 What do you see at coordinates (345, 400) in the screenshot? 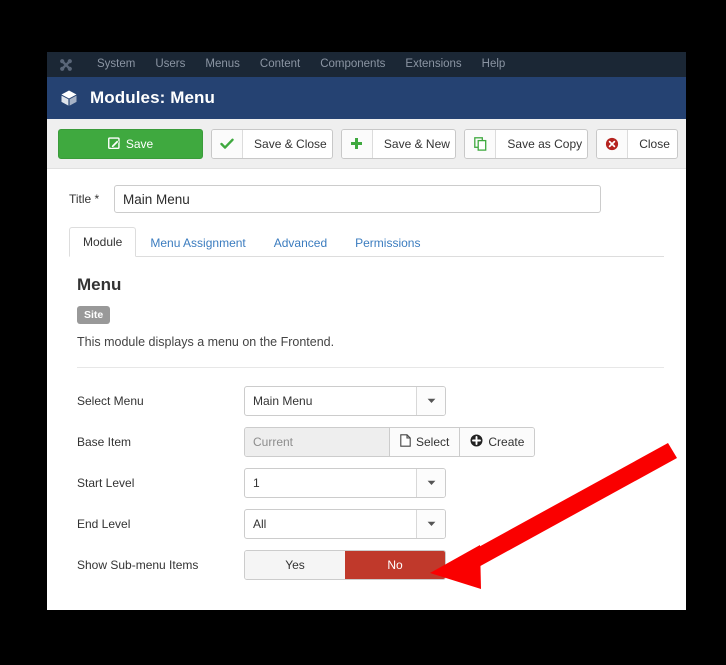
I see `select-menu-dropdown: Main Menu` at bounding box center [345, 400].